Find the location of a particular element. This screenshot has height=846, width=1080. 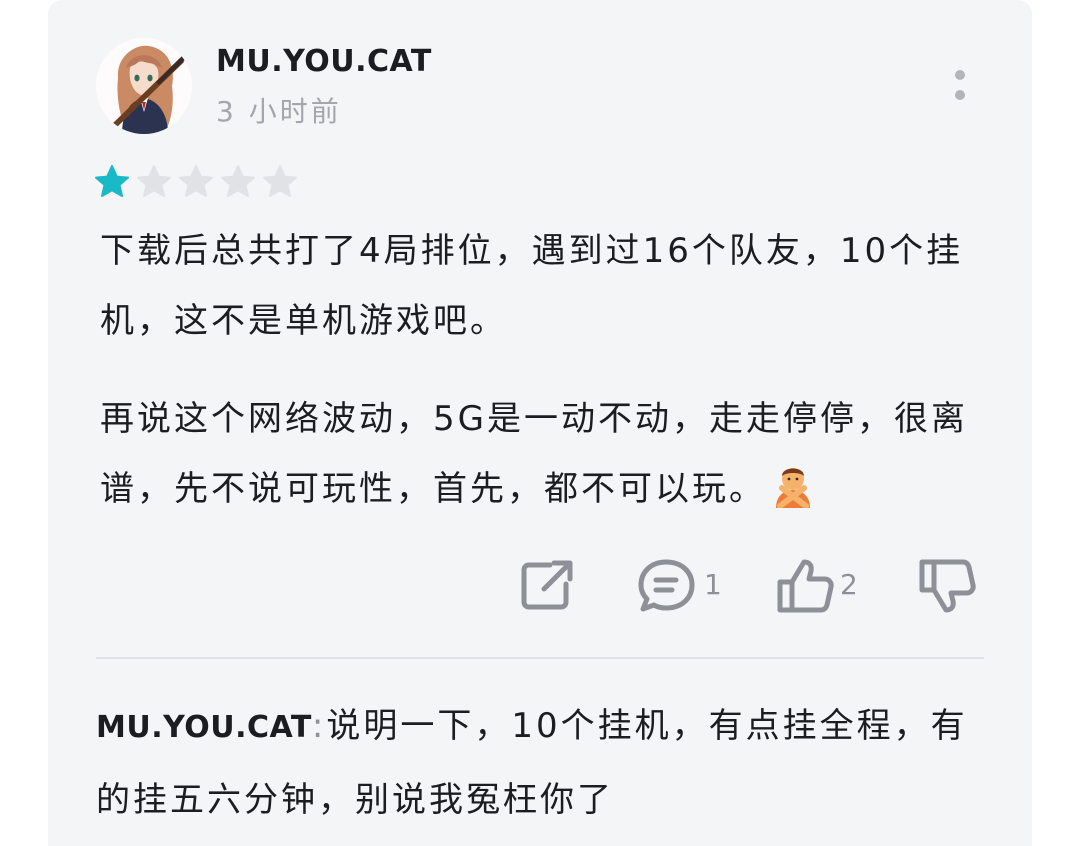

comment-icon is located at coordinates (666, 585).